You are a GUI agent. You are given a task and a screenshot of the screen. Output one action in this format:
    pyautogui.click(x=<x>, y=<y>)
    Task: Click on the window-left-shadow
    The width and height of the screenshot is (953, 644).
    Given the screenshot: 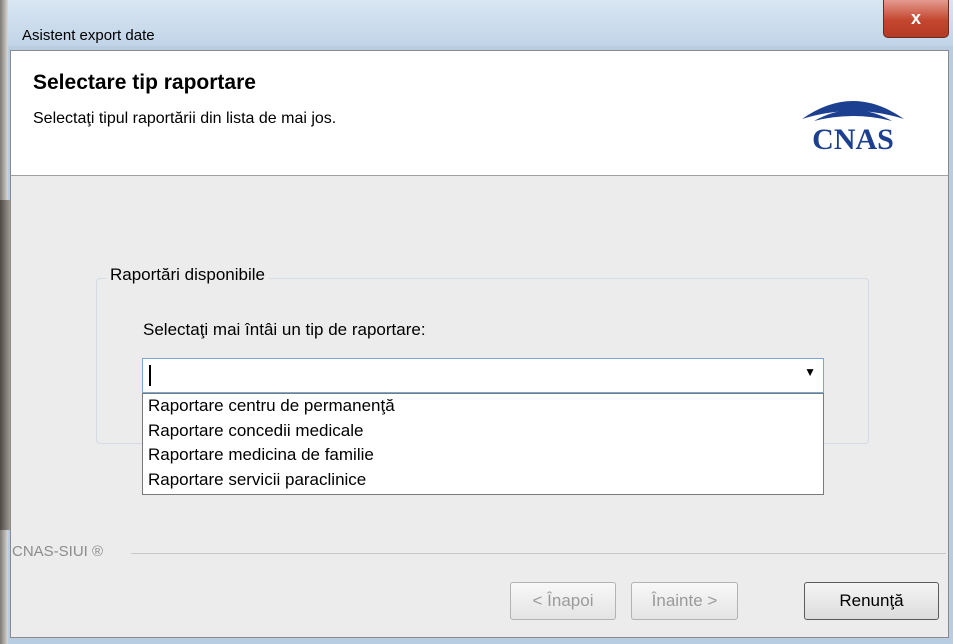 What is the action you would take?
    pyautogui.click(x=5, y=365)
    